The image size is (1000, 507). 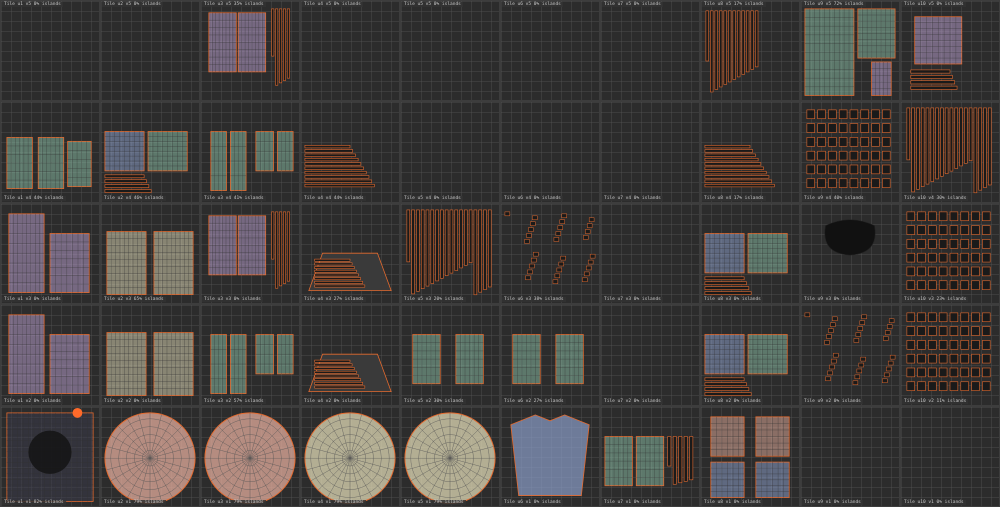 What do you see at coordinates (34, 198) in the screenshot?
I see `tile-label: Tile u1 v4 44% islands` at bounding box center [34, 198].